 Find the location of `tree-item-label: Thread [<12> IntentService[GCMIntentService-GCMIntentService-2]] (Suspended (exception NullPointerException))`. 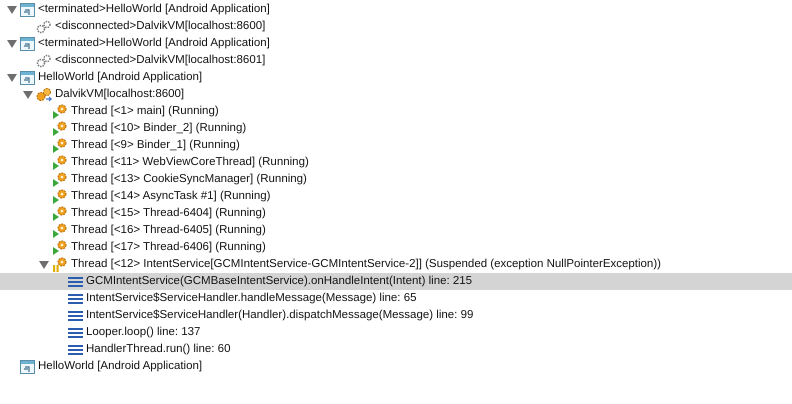

tree-item-label: Thread [<12> IntentService[GCMIntentService-GCMIntentService-2]] (Suspended (exception NullPointerException)) is located at coordinates (366, 264).